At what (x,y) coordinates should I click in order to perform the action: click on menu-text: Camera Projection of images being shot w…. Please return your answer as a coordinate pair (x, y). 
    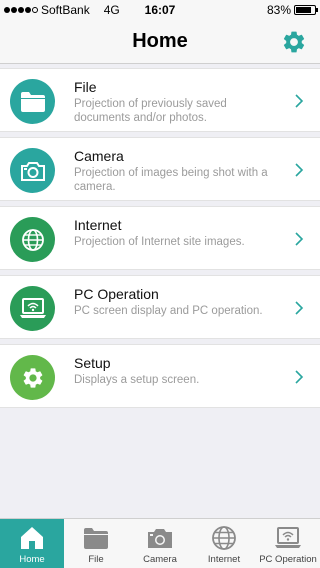
    Looking at the image, I should click on (179, 171).